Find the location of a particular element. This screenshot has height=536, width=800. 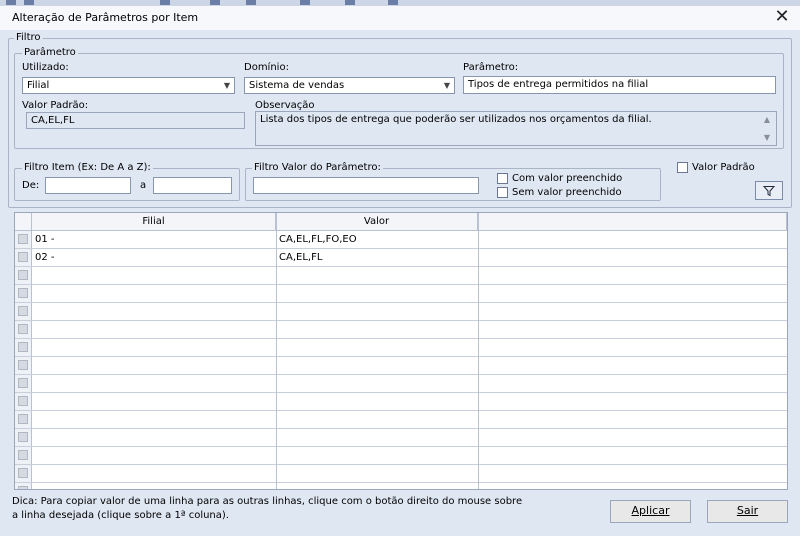

valor-padrao-checkbox is located at coordinates (682, 167).